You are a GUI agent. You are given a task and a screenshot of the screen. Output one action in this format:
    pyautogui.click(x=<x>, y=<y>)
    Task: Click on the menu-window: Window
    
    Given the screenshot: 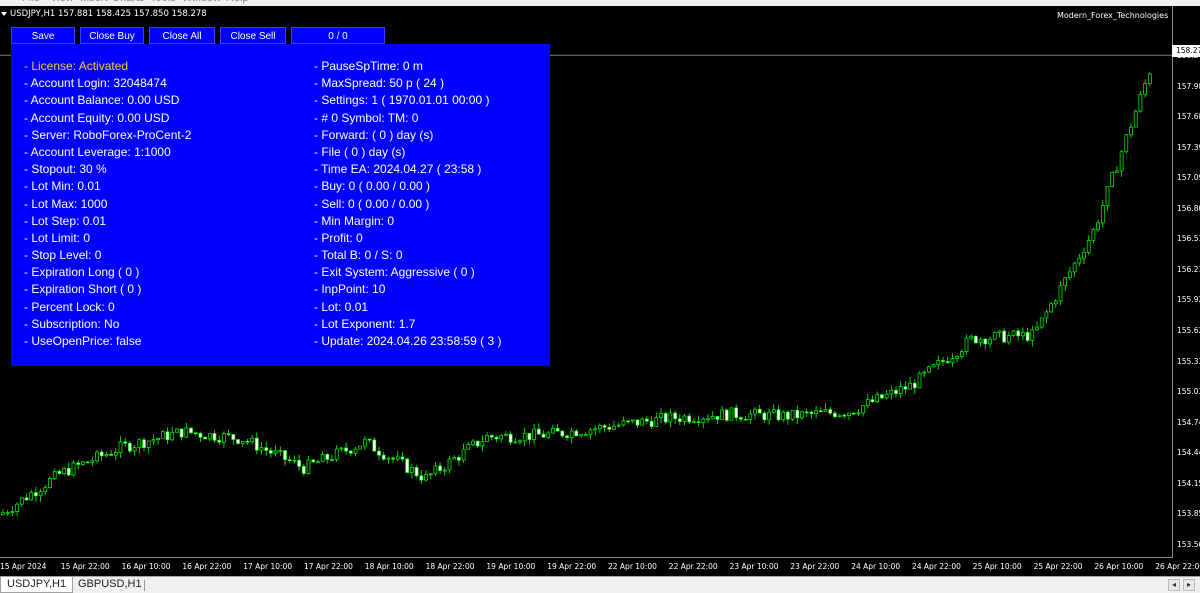 What is the action you would take?
    pyautogui.click(x=201, y=2)
    